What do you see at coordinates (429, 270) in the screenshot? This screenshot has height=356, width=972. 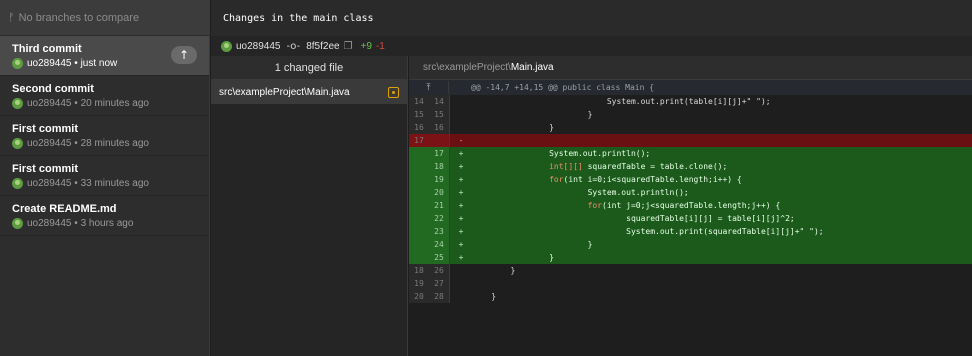 I see `diff-gutter: 18 26` at bounding box center [429, 270].